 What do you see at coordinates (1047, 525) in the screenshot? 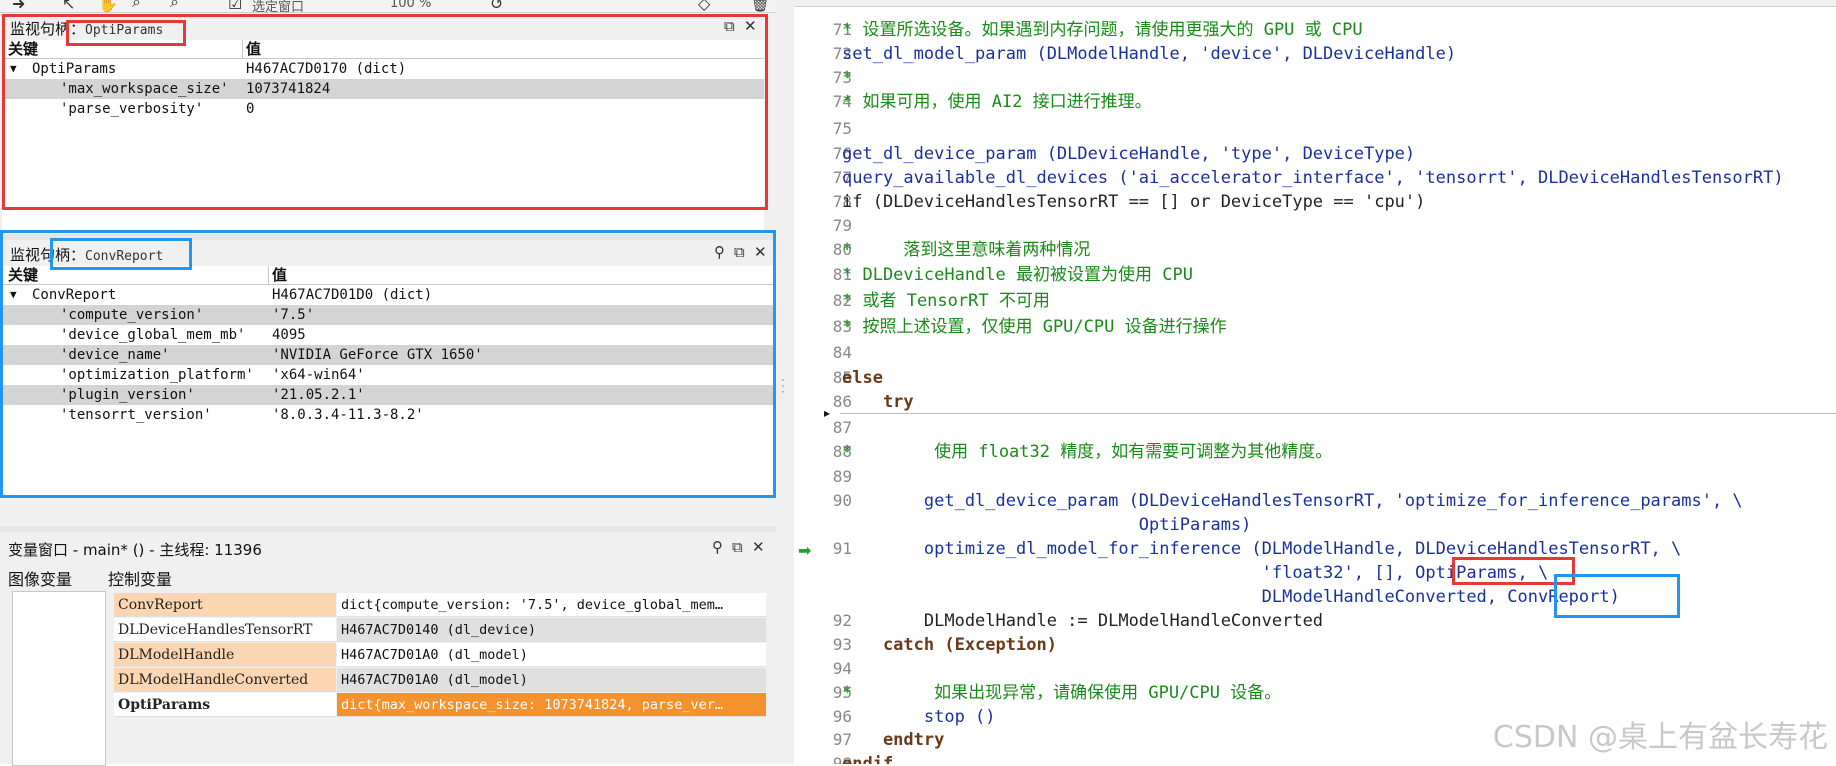
I see `line-text: OptiParams)` at bounding box center [1047, 525].